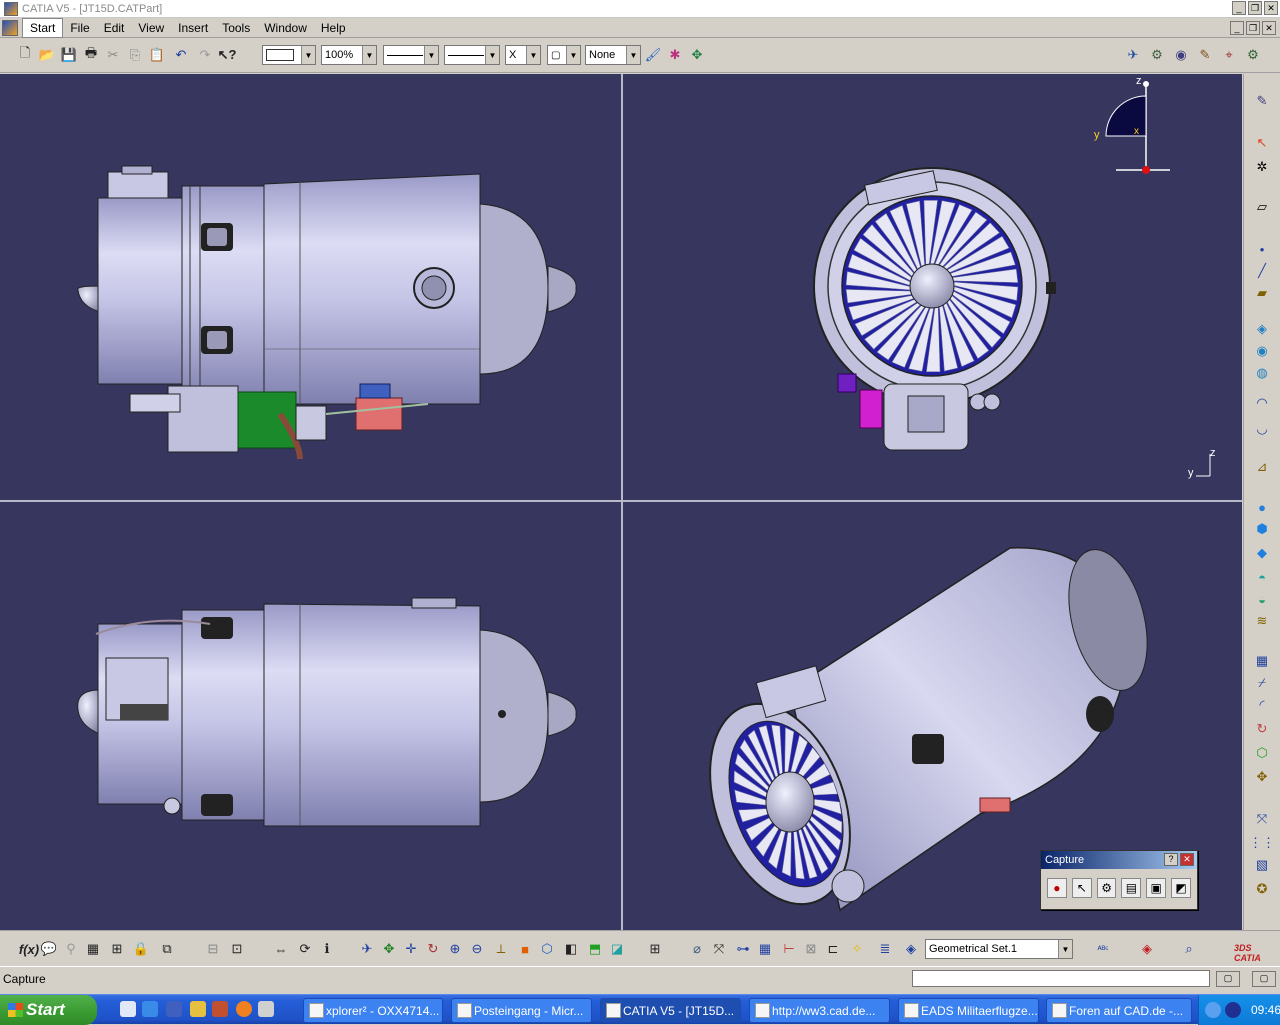 The width and height of the screenshot is (1280, 1025). I want to click on zoom-out-icon: ⊖, so click(477, 949).